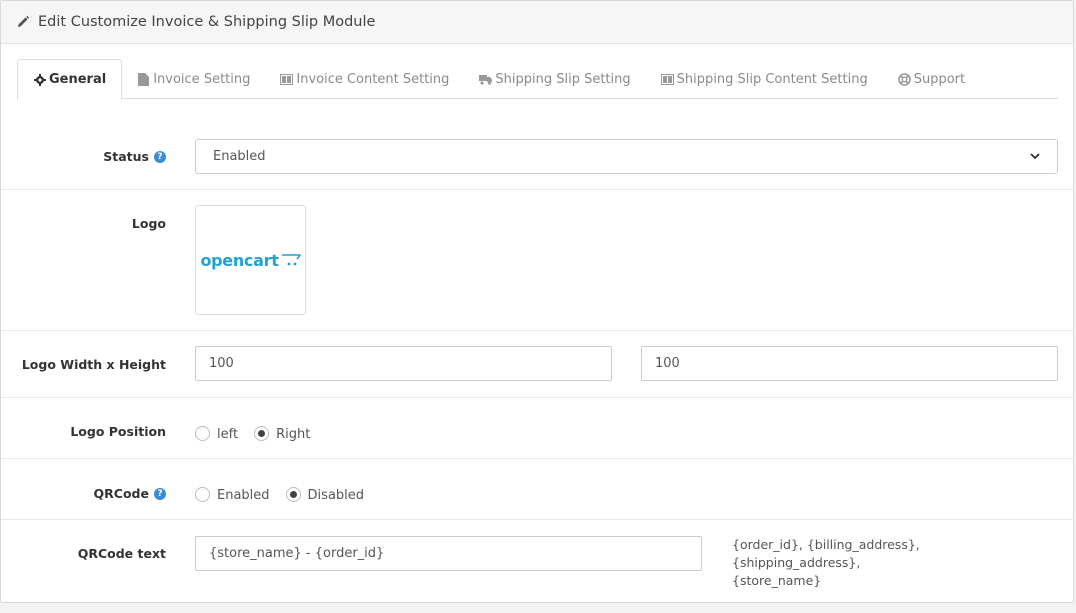  Describe the element at coordinates (1035, 156) in the screenshot. I see `chevron-down-icon` at that location.